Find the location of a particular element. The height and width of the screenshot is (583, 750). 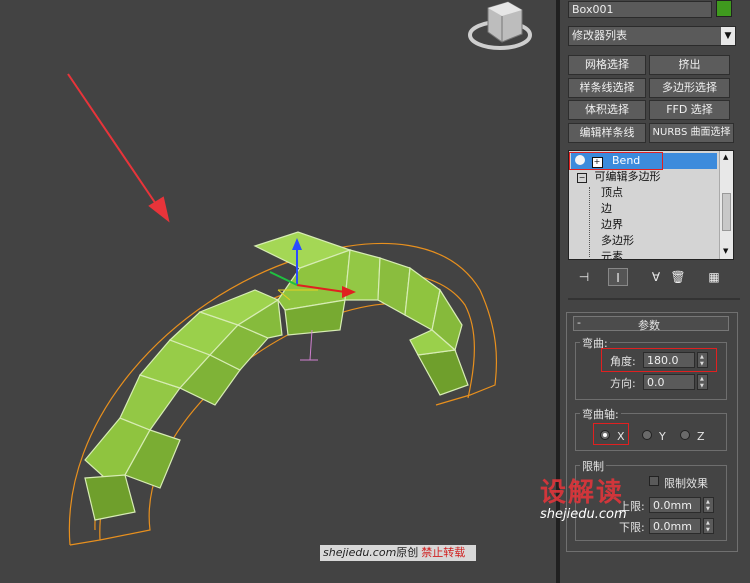

stack-item-editable-poly: − 可编辑多边形 is located at coordinates (619, 177).